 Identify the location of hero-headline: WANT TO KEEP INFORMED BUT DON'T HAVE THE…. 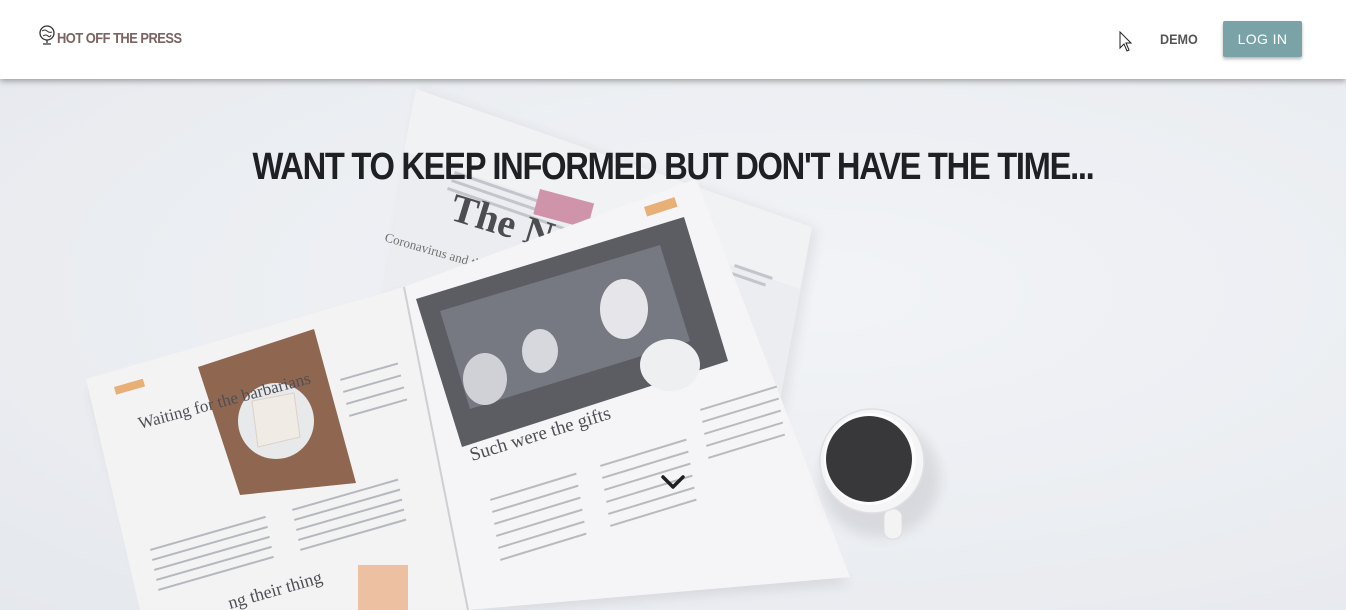
(673, 167).